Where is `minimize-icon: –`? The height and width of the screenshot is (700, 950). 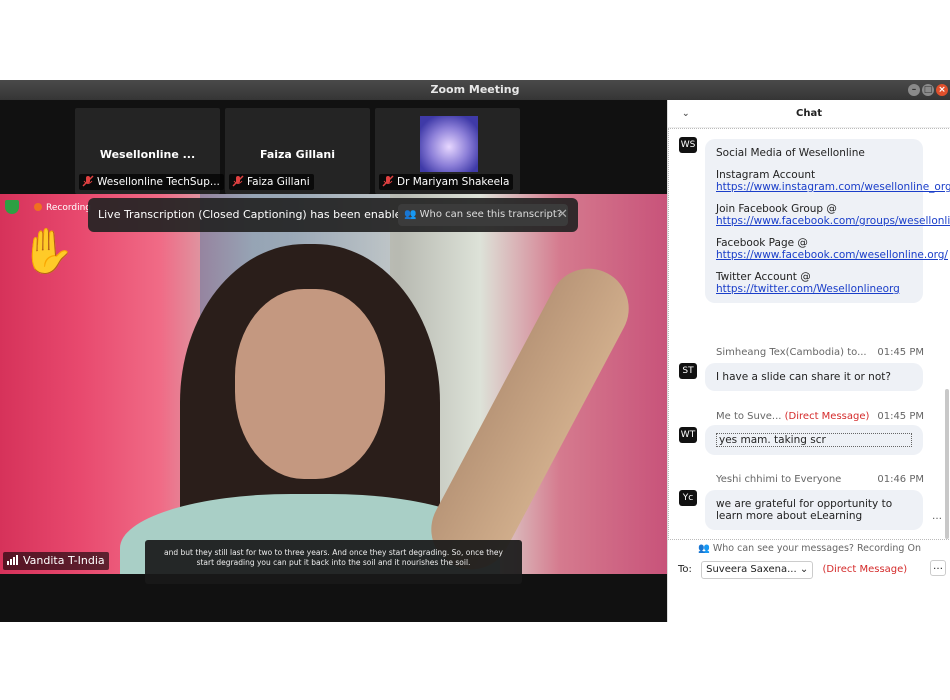
minimize-icon: – is located at coordinates (914, 90).